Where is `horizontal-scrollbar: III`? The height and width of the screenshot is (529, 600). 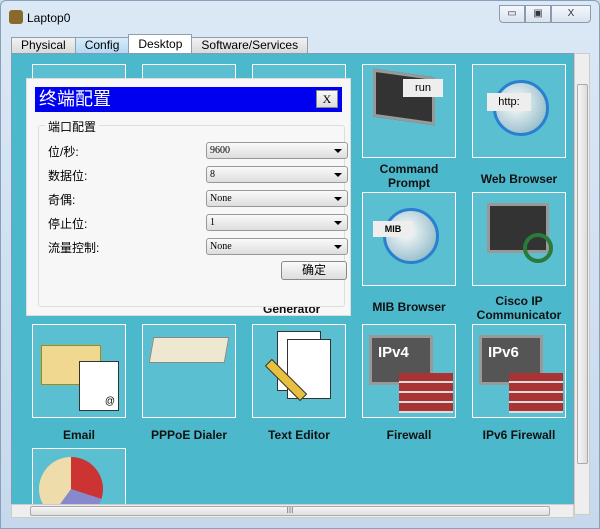 horizontal-scrollbar: III is located at coordinates (292, 511).